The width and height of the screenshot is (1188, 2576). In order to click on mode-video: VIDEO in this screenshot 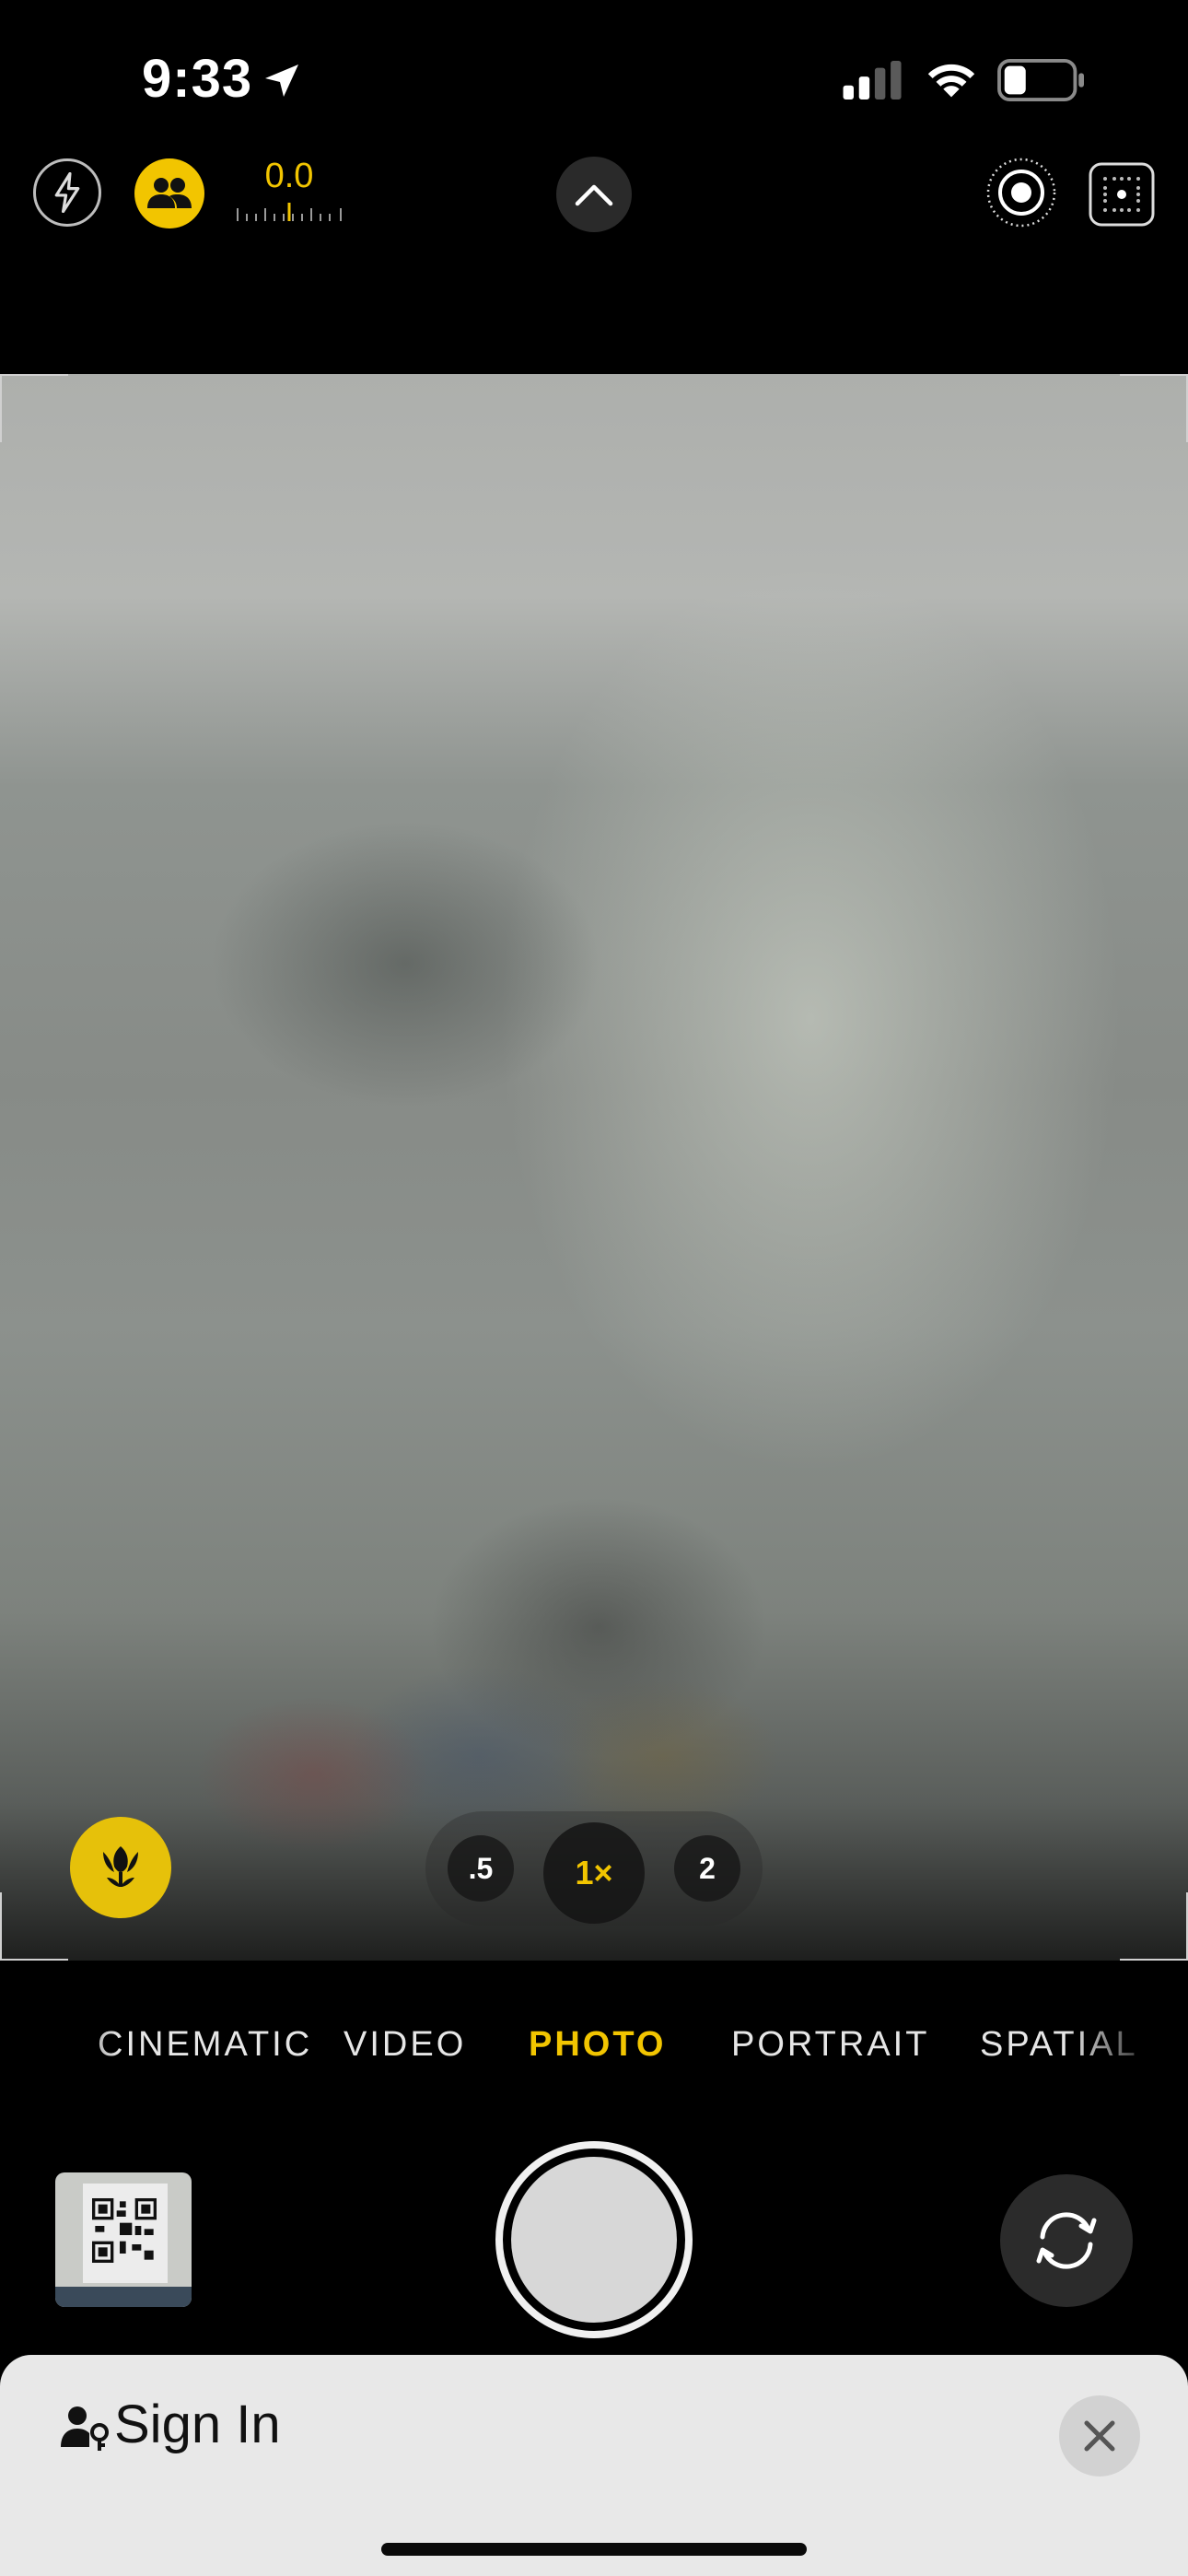, I will do `click(405, 2045)`.